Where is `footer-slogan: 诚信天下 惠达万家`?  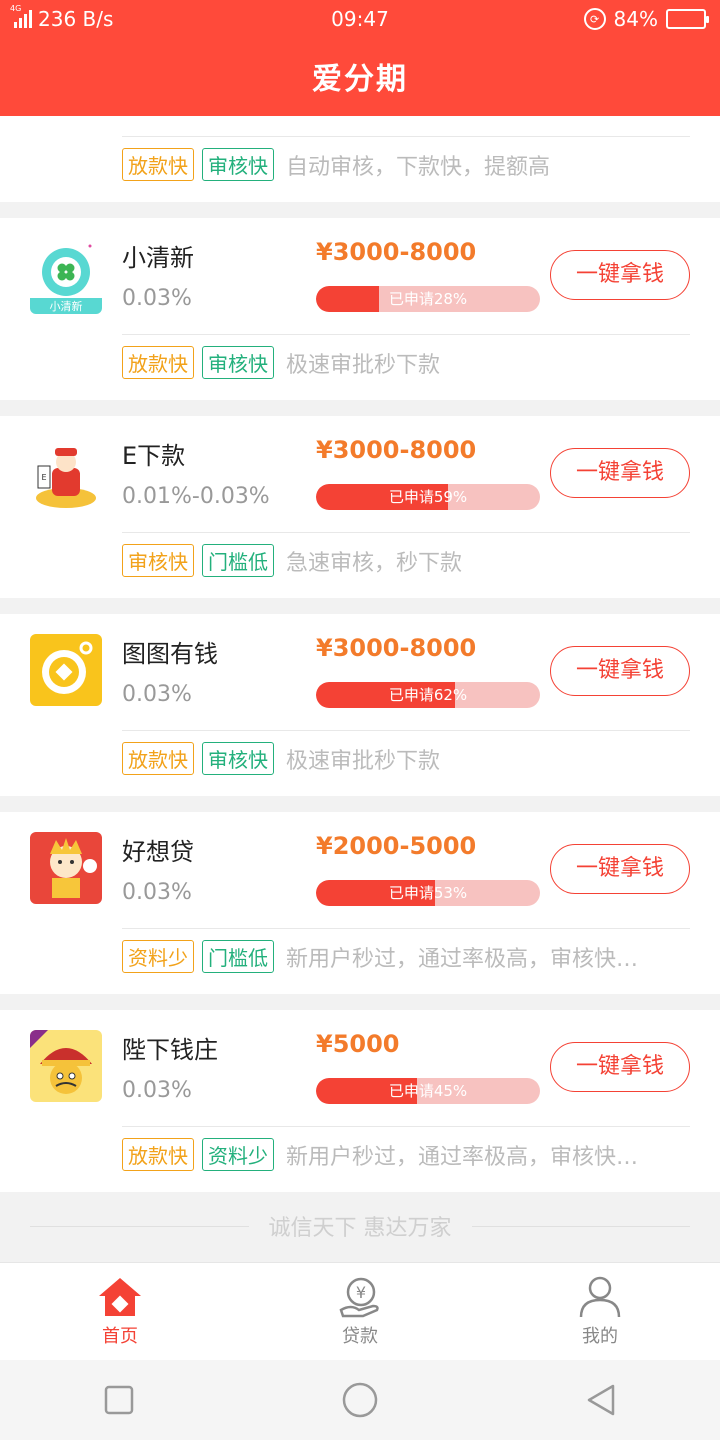
footer-slogan: 诚信天下 惠达万家 is located at coordinates (360, 1226).